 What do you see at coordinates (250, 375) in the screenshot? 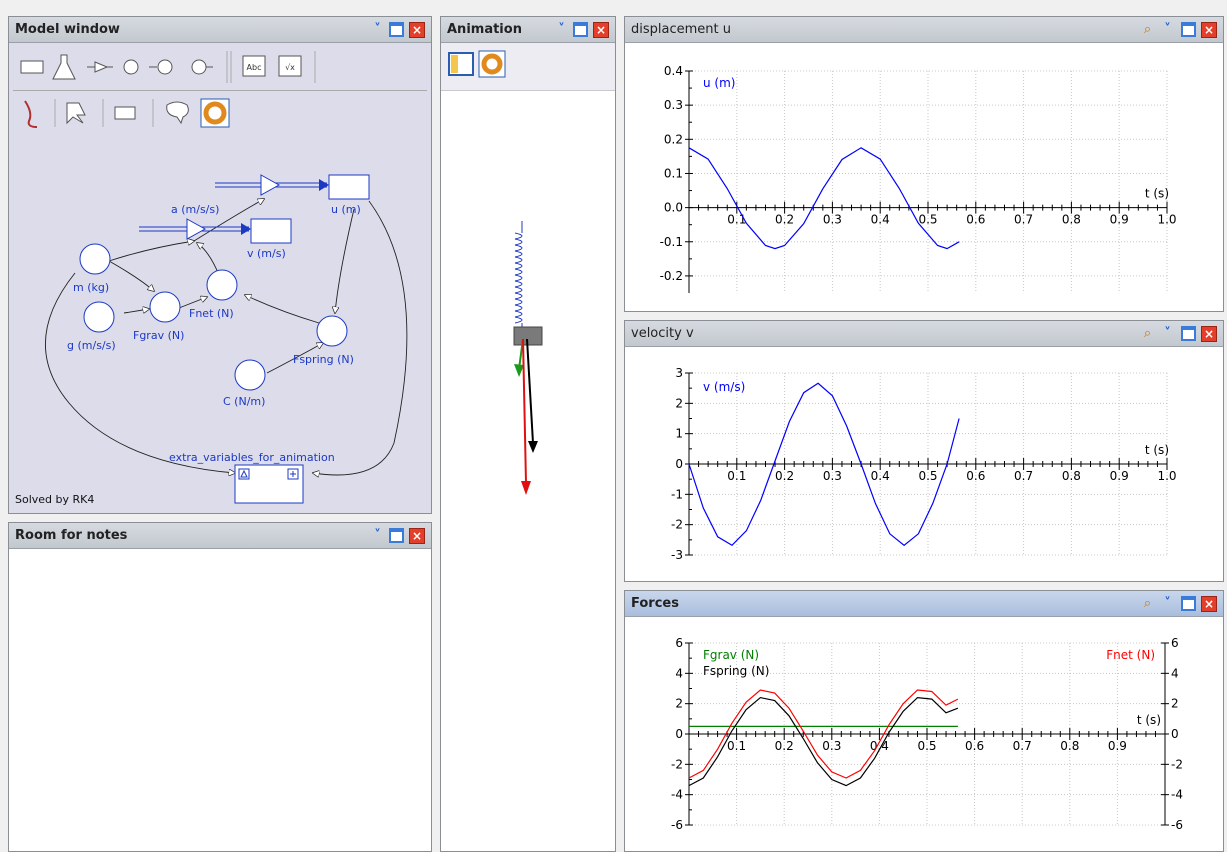
I see `node-c` at bounding box center [250, 375].